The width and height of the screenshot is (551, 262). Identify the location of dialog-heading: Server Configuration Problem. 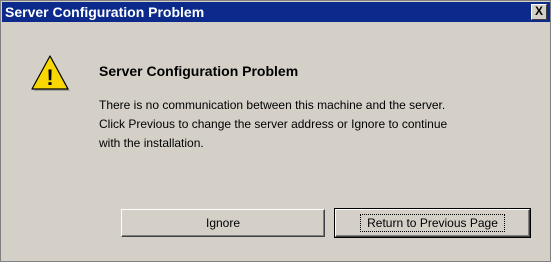
(199, 71).